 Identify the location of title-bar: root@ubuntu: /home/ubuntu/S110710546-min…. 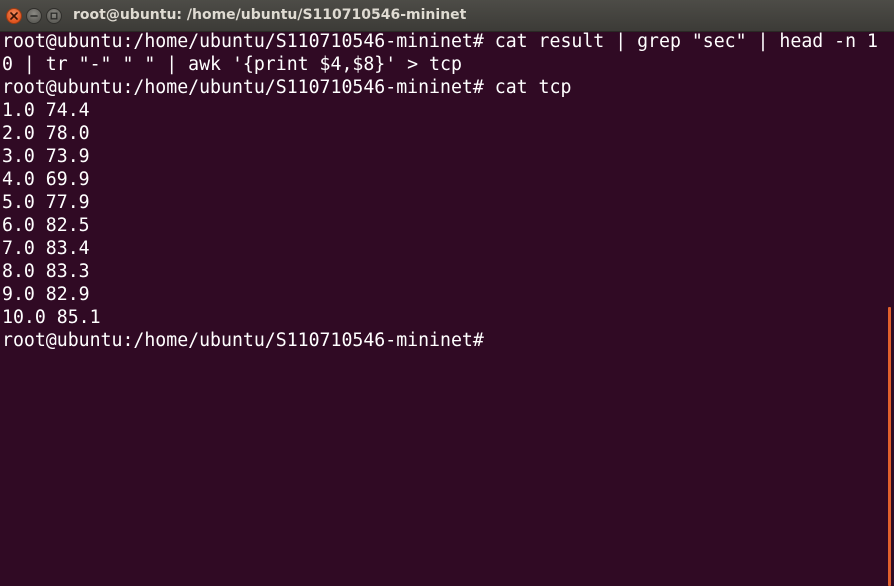
(447, 16).